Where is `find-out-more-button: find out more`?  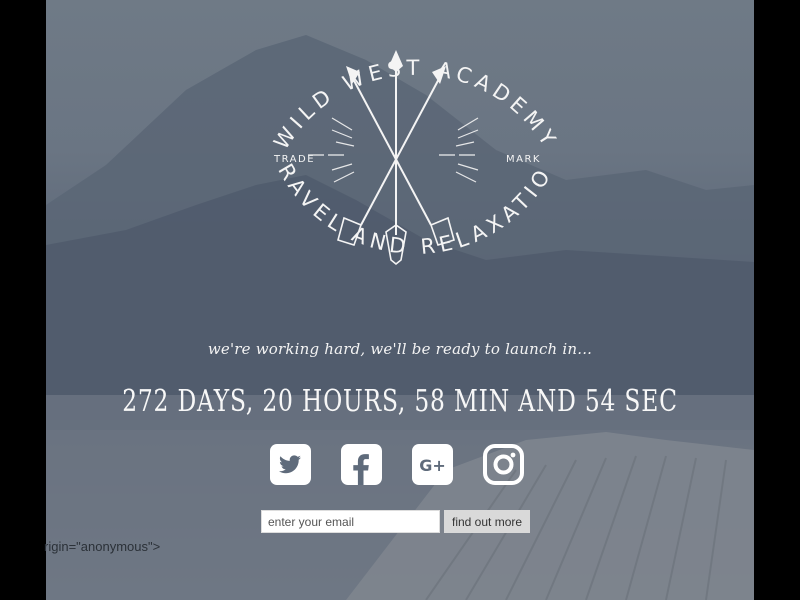 find-out-more-button: find out more is located at coordinates (487, 521).